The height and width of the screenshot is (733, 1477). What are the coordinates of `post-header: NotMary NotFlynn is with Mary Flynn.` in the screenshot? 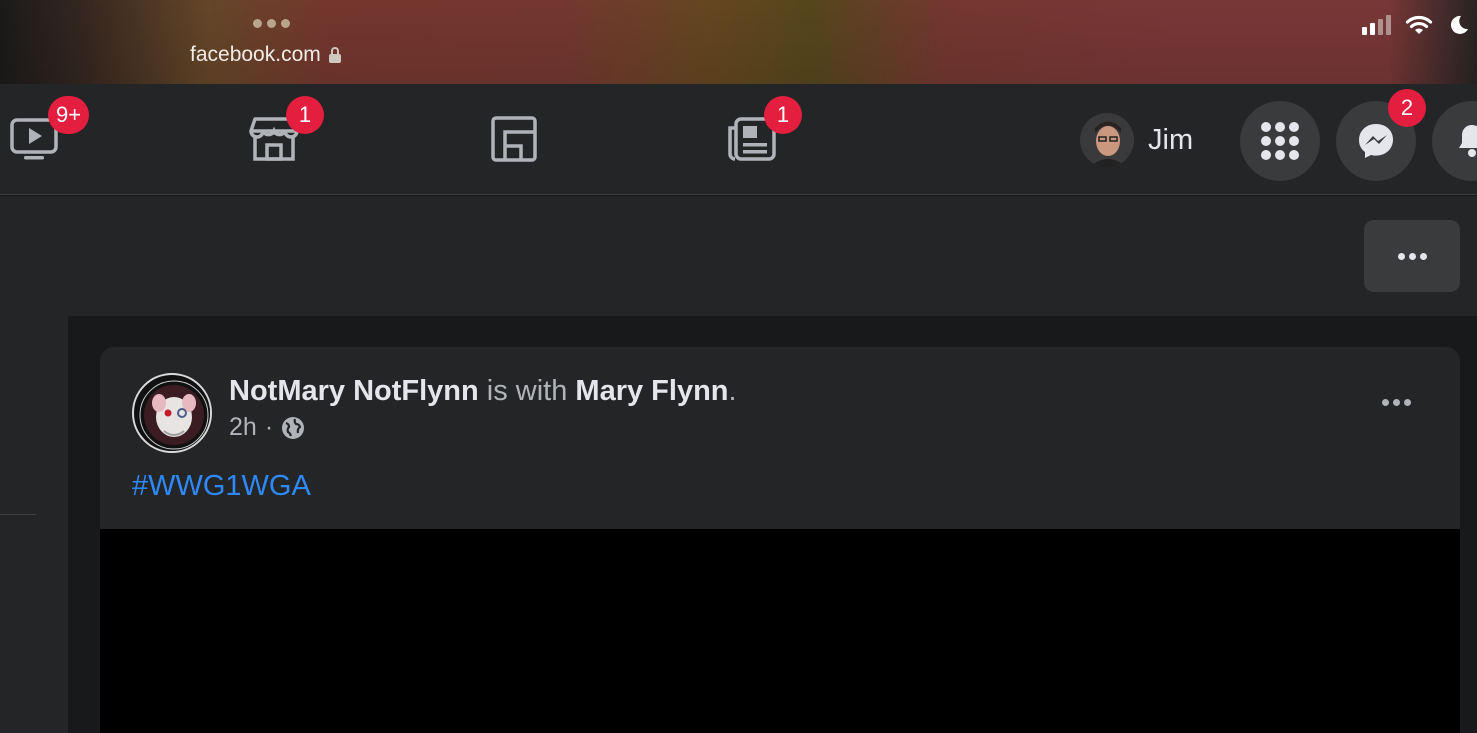 It's located at (483, 391).